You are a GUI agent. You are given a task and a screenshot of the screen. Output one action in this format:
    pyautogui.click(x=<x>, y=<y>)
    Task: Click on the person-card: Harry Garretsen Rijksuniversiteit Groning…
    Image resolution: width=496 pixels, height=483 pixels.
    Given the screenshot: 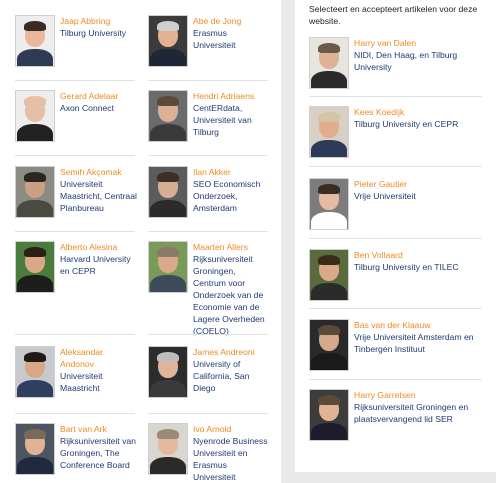 What is the action you would take?
    pyautogui.click(x=399, y=415)
    